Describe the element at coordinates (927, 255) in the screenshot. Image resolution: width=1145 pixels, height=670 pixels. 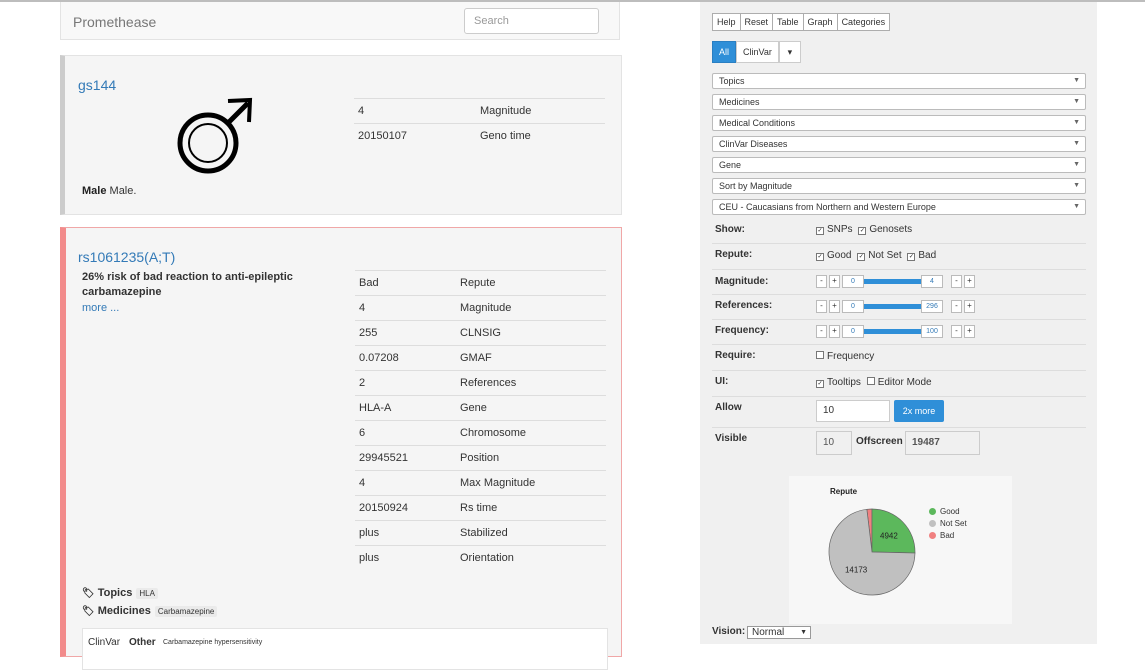
I see `bad-label: Bad` at that location.